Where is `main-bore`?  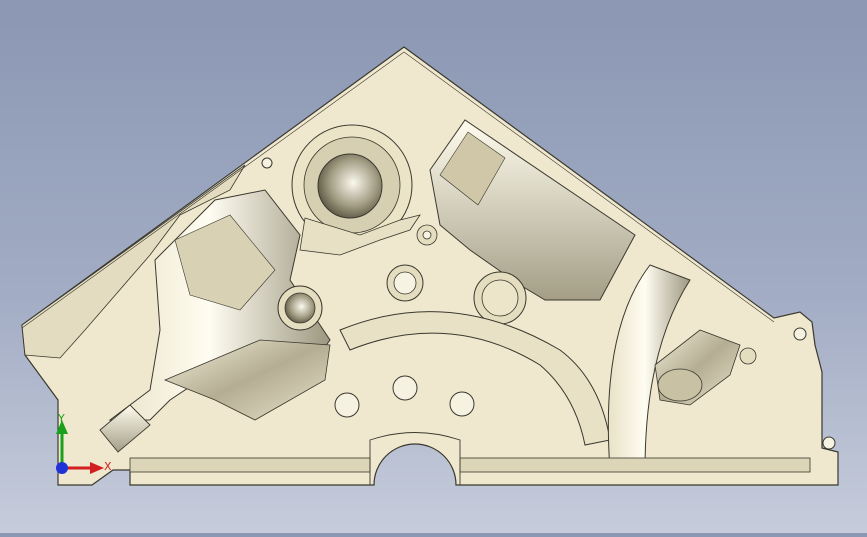
main-bore is located at coordinates (350, 186).